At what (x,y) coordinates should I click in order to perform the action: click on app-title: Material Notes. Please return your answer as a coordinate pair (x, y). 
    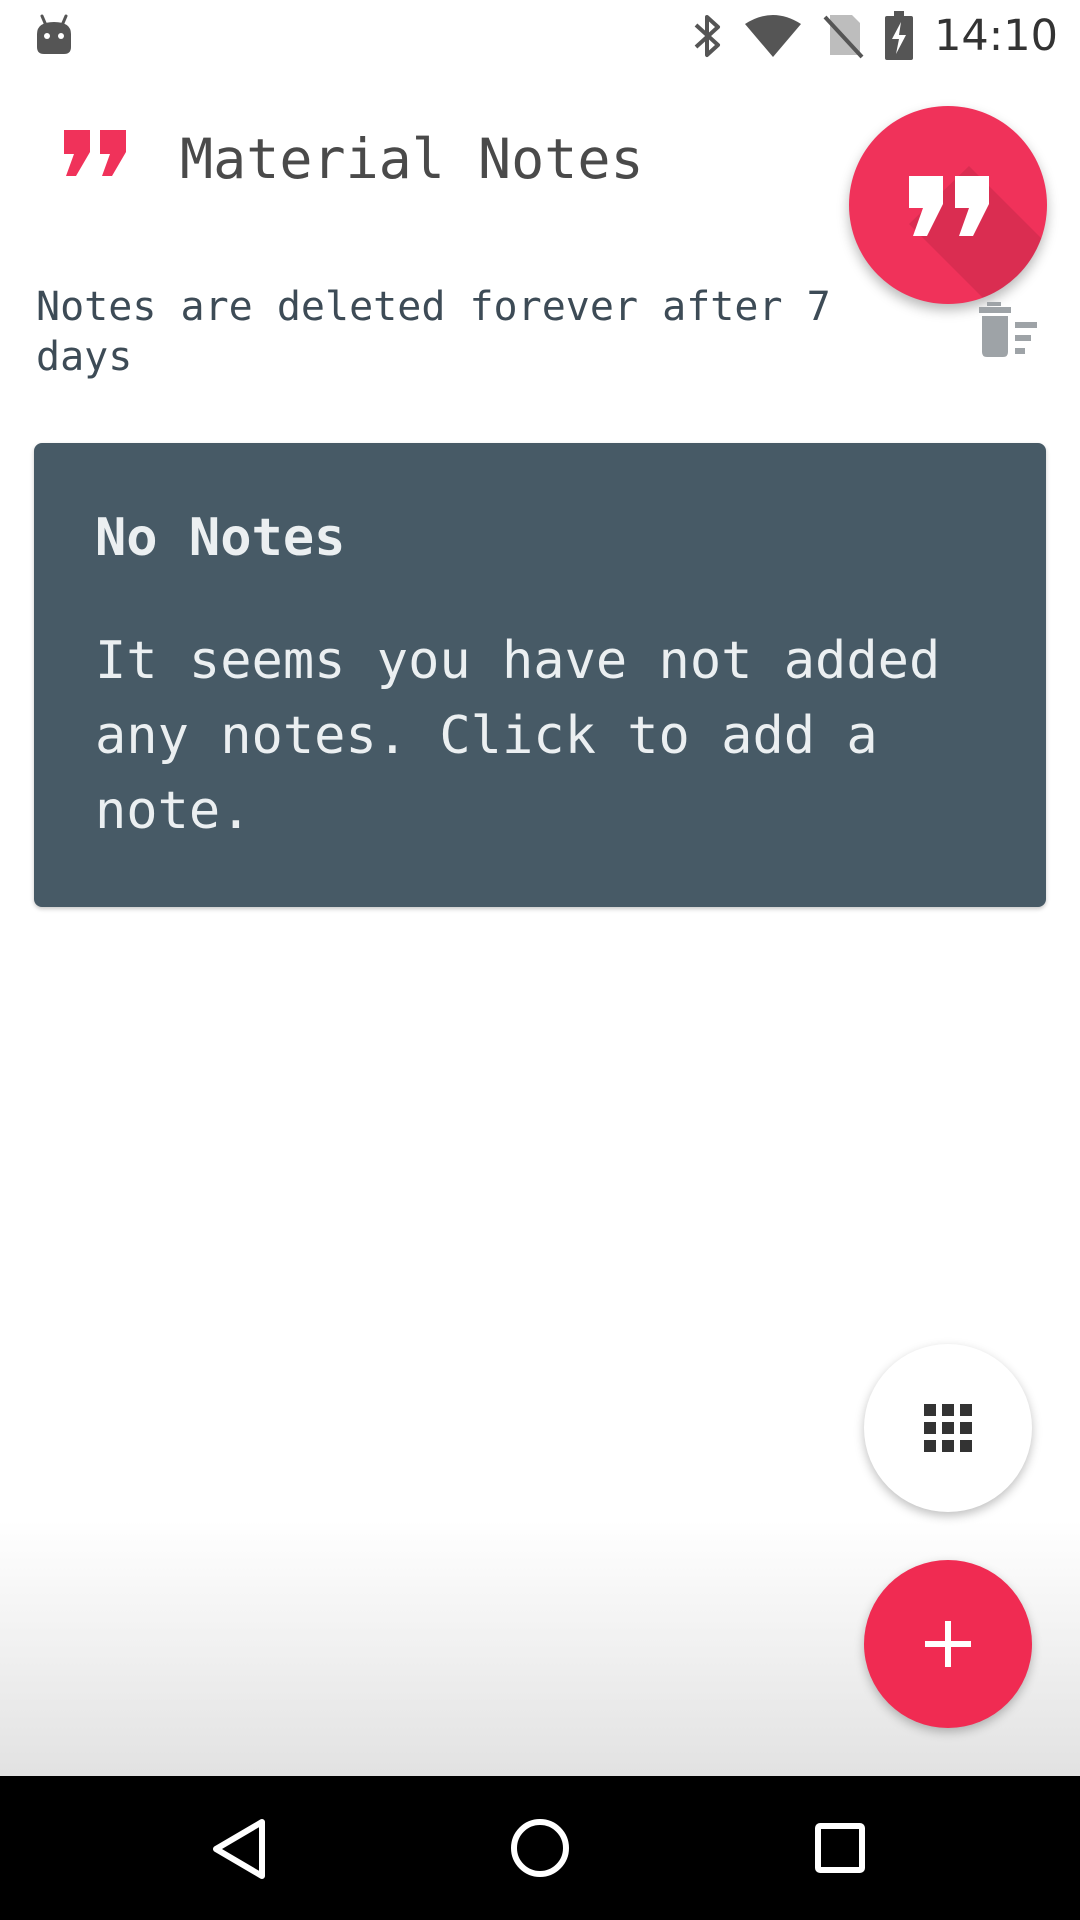
    Looking at the image, I should click on (412, 159).